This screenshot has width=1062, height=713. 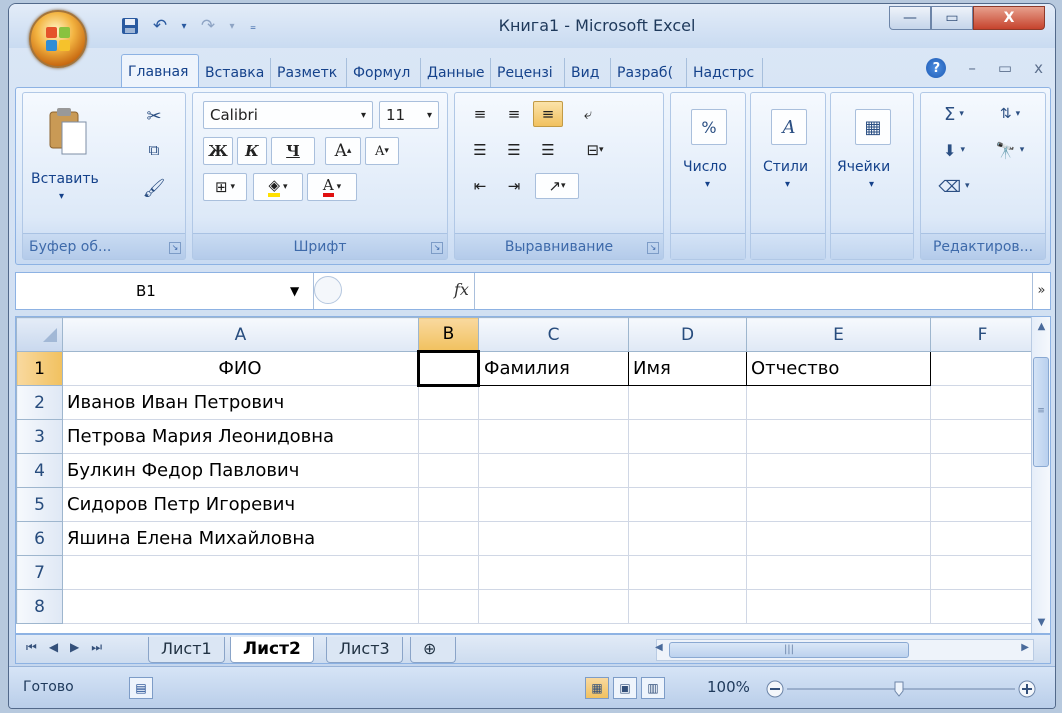 I want to click on paste-dropdown-arrow: ▾, so click(x=61, y=196).